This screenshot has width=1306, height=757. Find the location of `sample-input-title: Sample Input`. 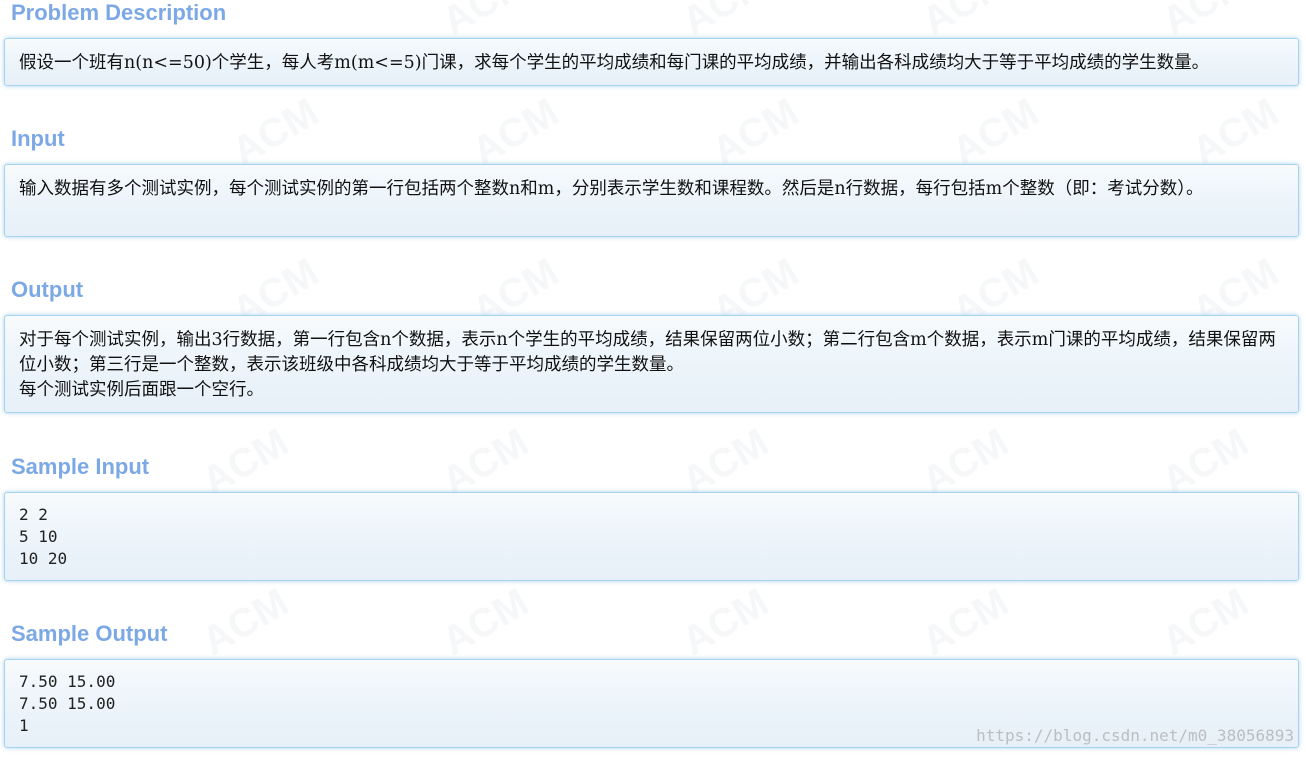

sample-input-title: Sample Input is located at coordinates (80, 466).